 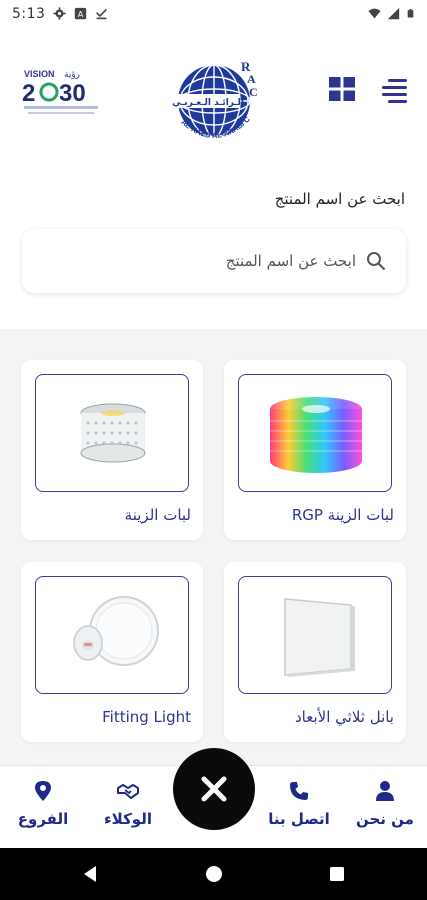 I want to click on rgb-led-strip-image, so click(x=316, y=435).